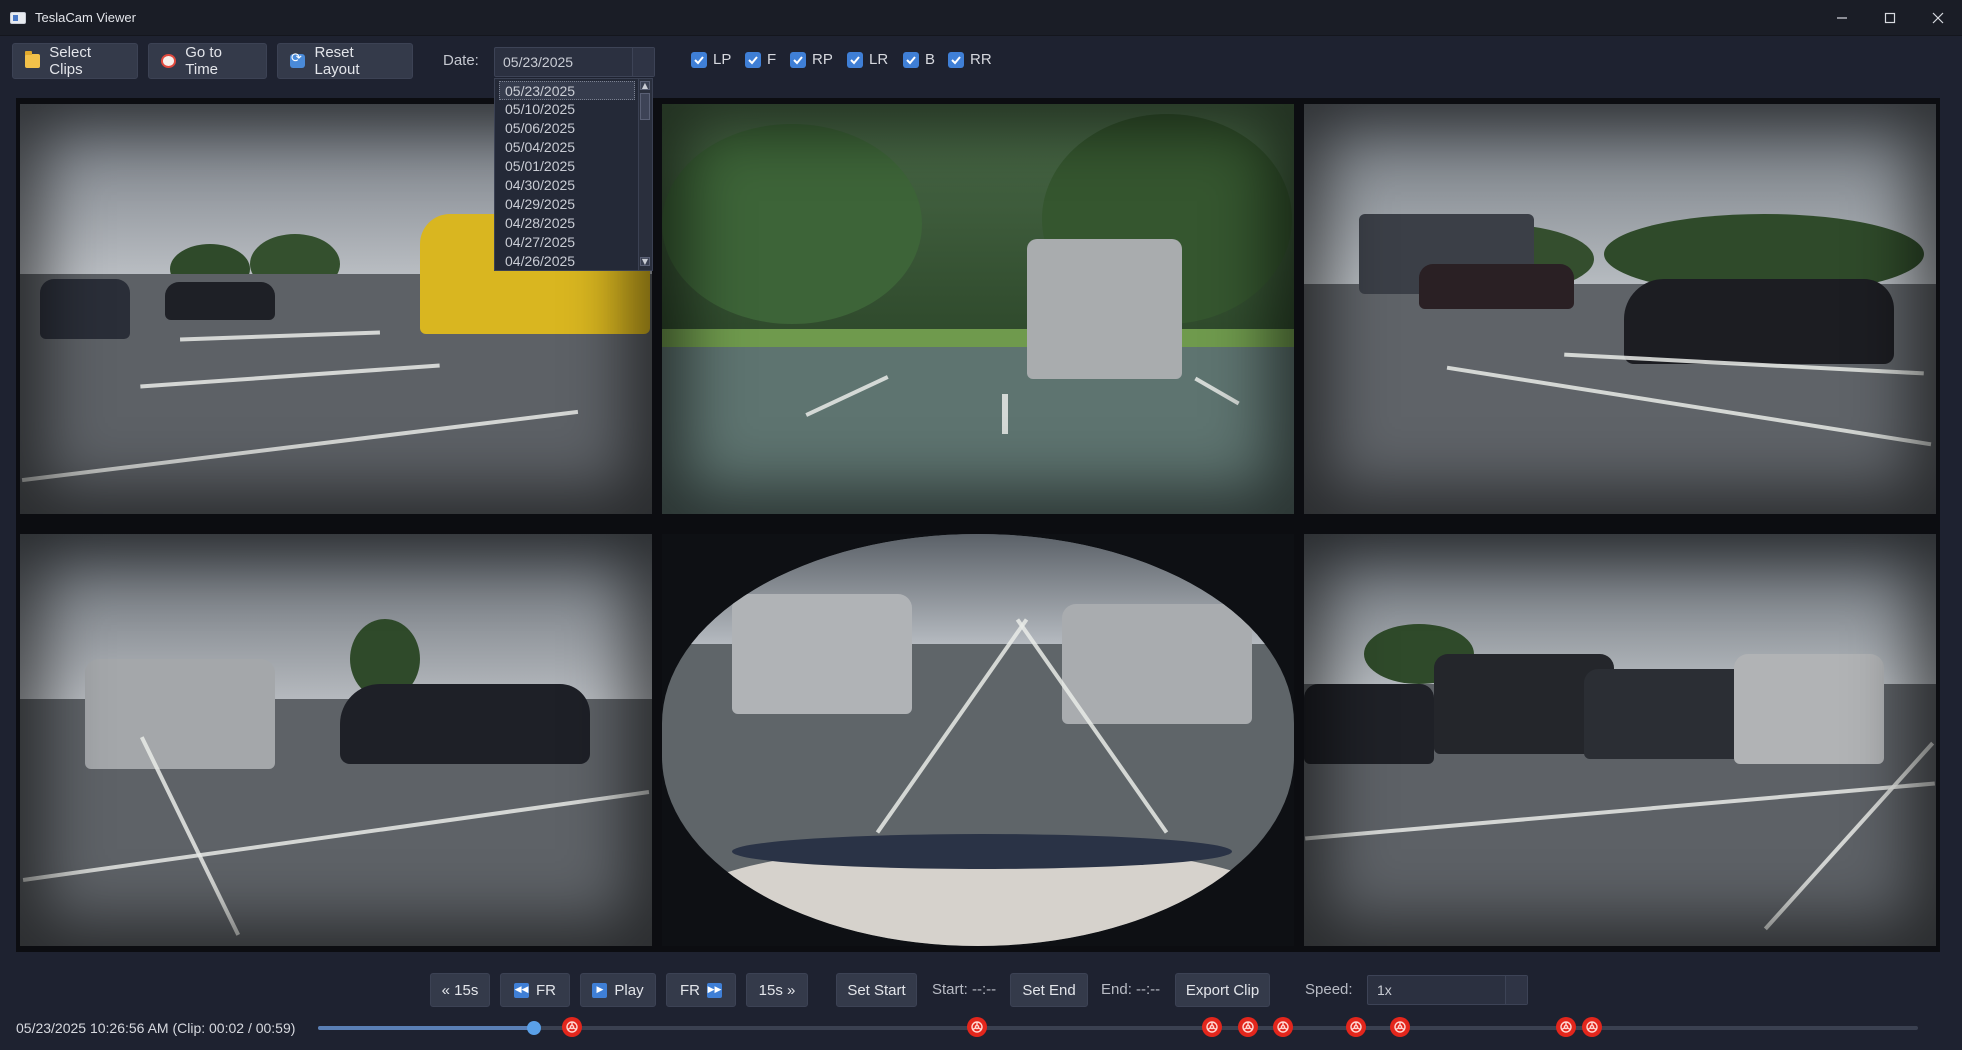 This screenshot has width=1962, height=1050. I want to click on set-start-button: Set Start, so click(876, 990).